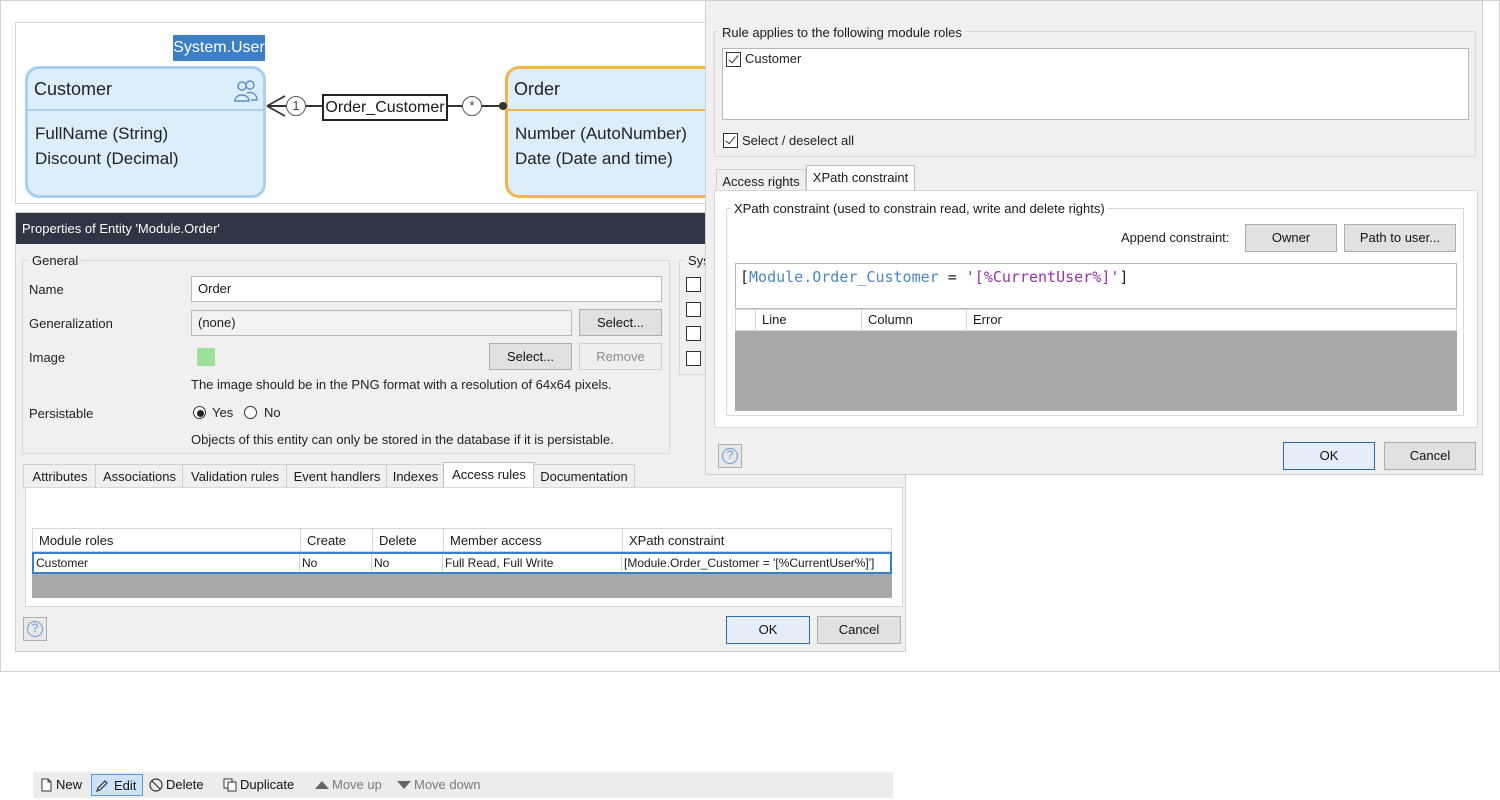 This screenshot has width=1500, height=800. What do you see at coordinates (584, 476) in the screenshot?
I see `tab-documentation: Documentation` at bounding box center [584, 476].